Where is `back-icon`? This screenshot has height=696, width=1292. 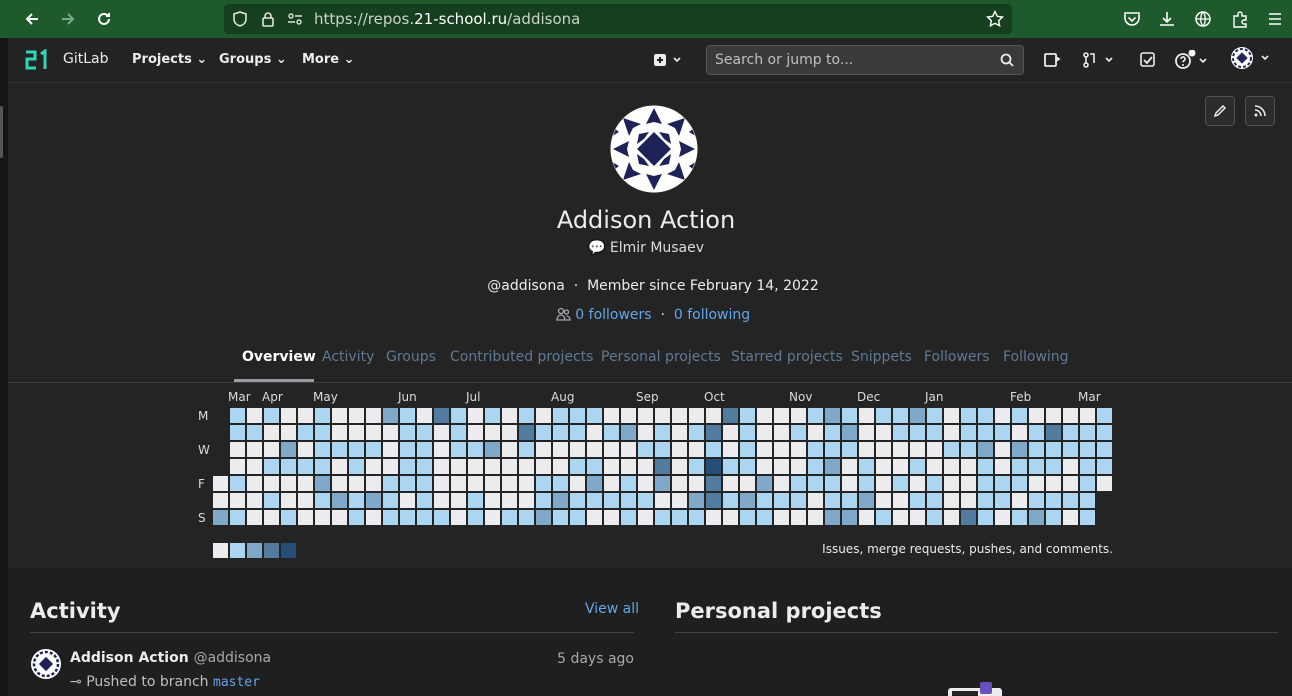 back-icon is located at coordinates (32, 19).